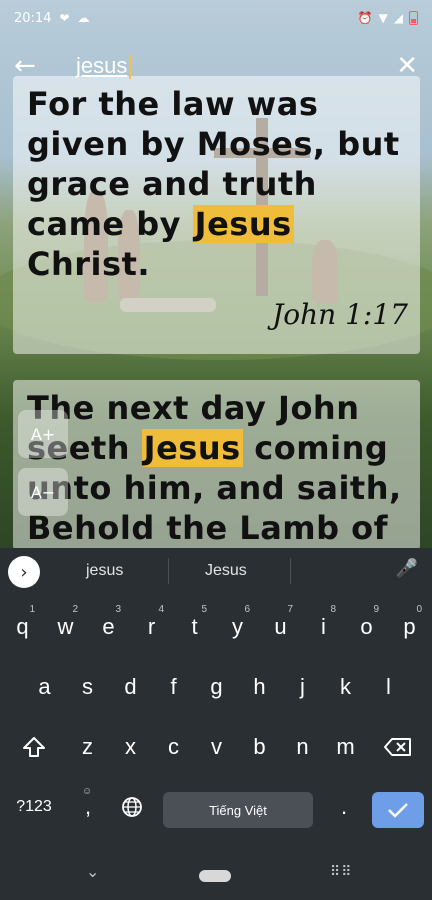 The height and width of the screenshot is (900, 432). What do you see at coordinates (32, 609) in the screenshot?
I see `key-hint: 1` at bounding box center [32, 609].